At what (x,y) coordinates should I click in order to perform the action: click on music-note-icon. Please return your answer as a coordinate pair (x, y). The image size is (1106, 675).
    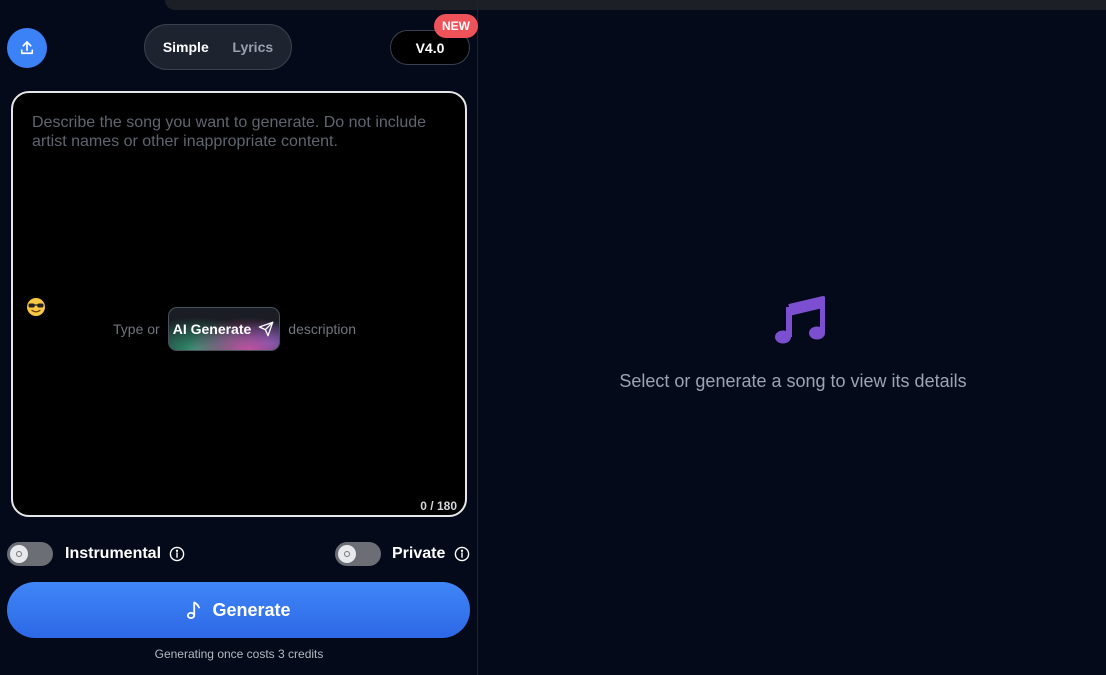
    Looking at the image, I should click on (194, 610).